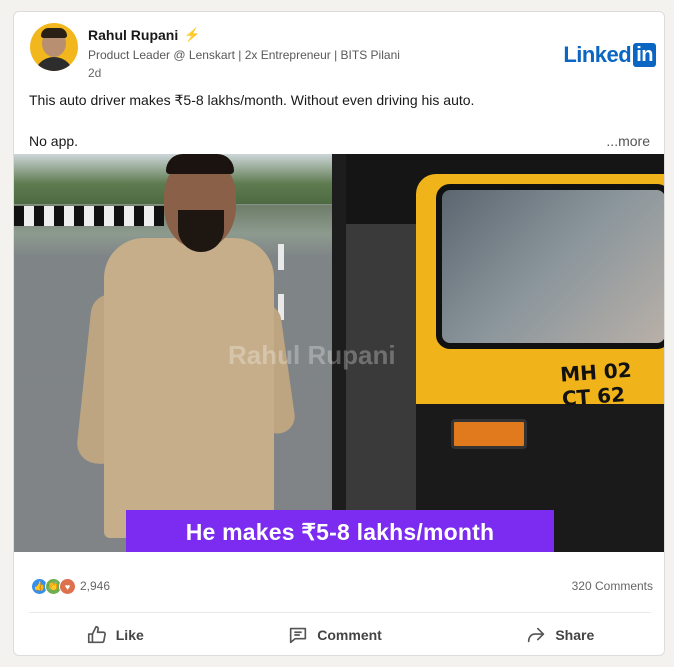  Describe the element at coordinates (281, 257) in the screenshot. I see `lane-marking` at that location.